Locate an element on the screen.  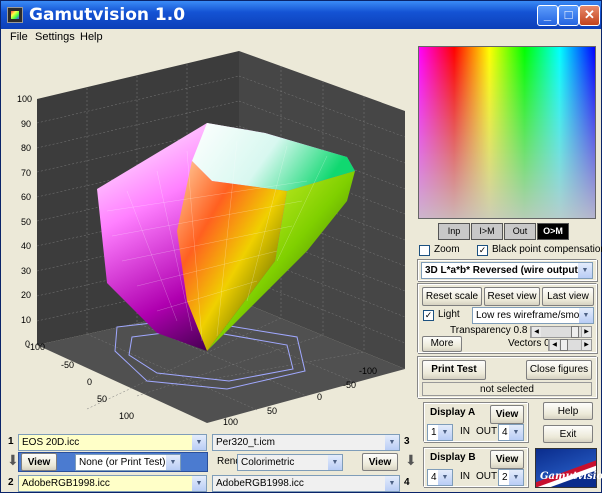
svg-text: 70 is located at coordinates (26, 173).